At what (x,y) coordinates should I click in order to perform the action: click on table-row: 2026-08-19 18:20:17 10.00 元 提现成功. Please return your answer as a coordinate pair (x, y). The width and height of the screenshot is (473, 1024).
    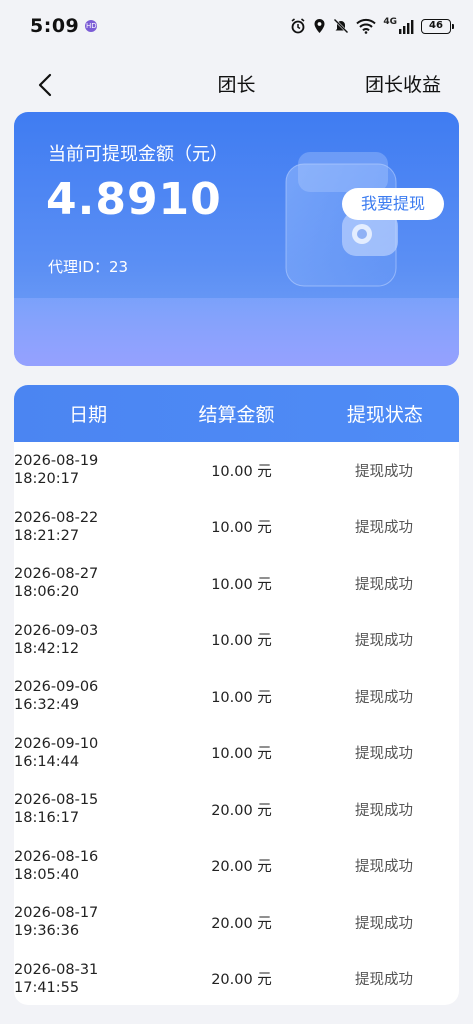
    Looking at the image, I should click on (236, 470).